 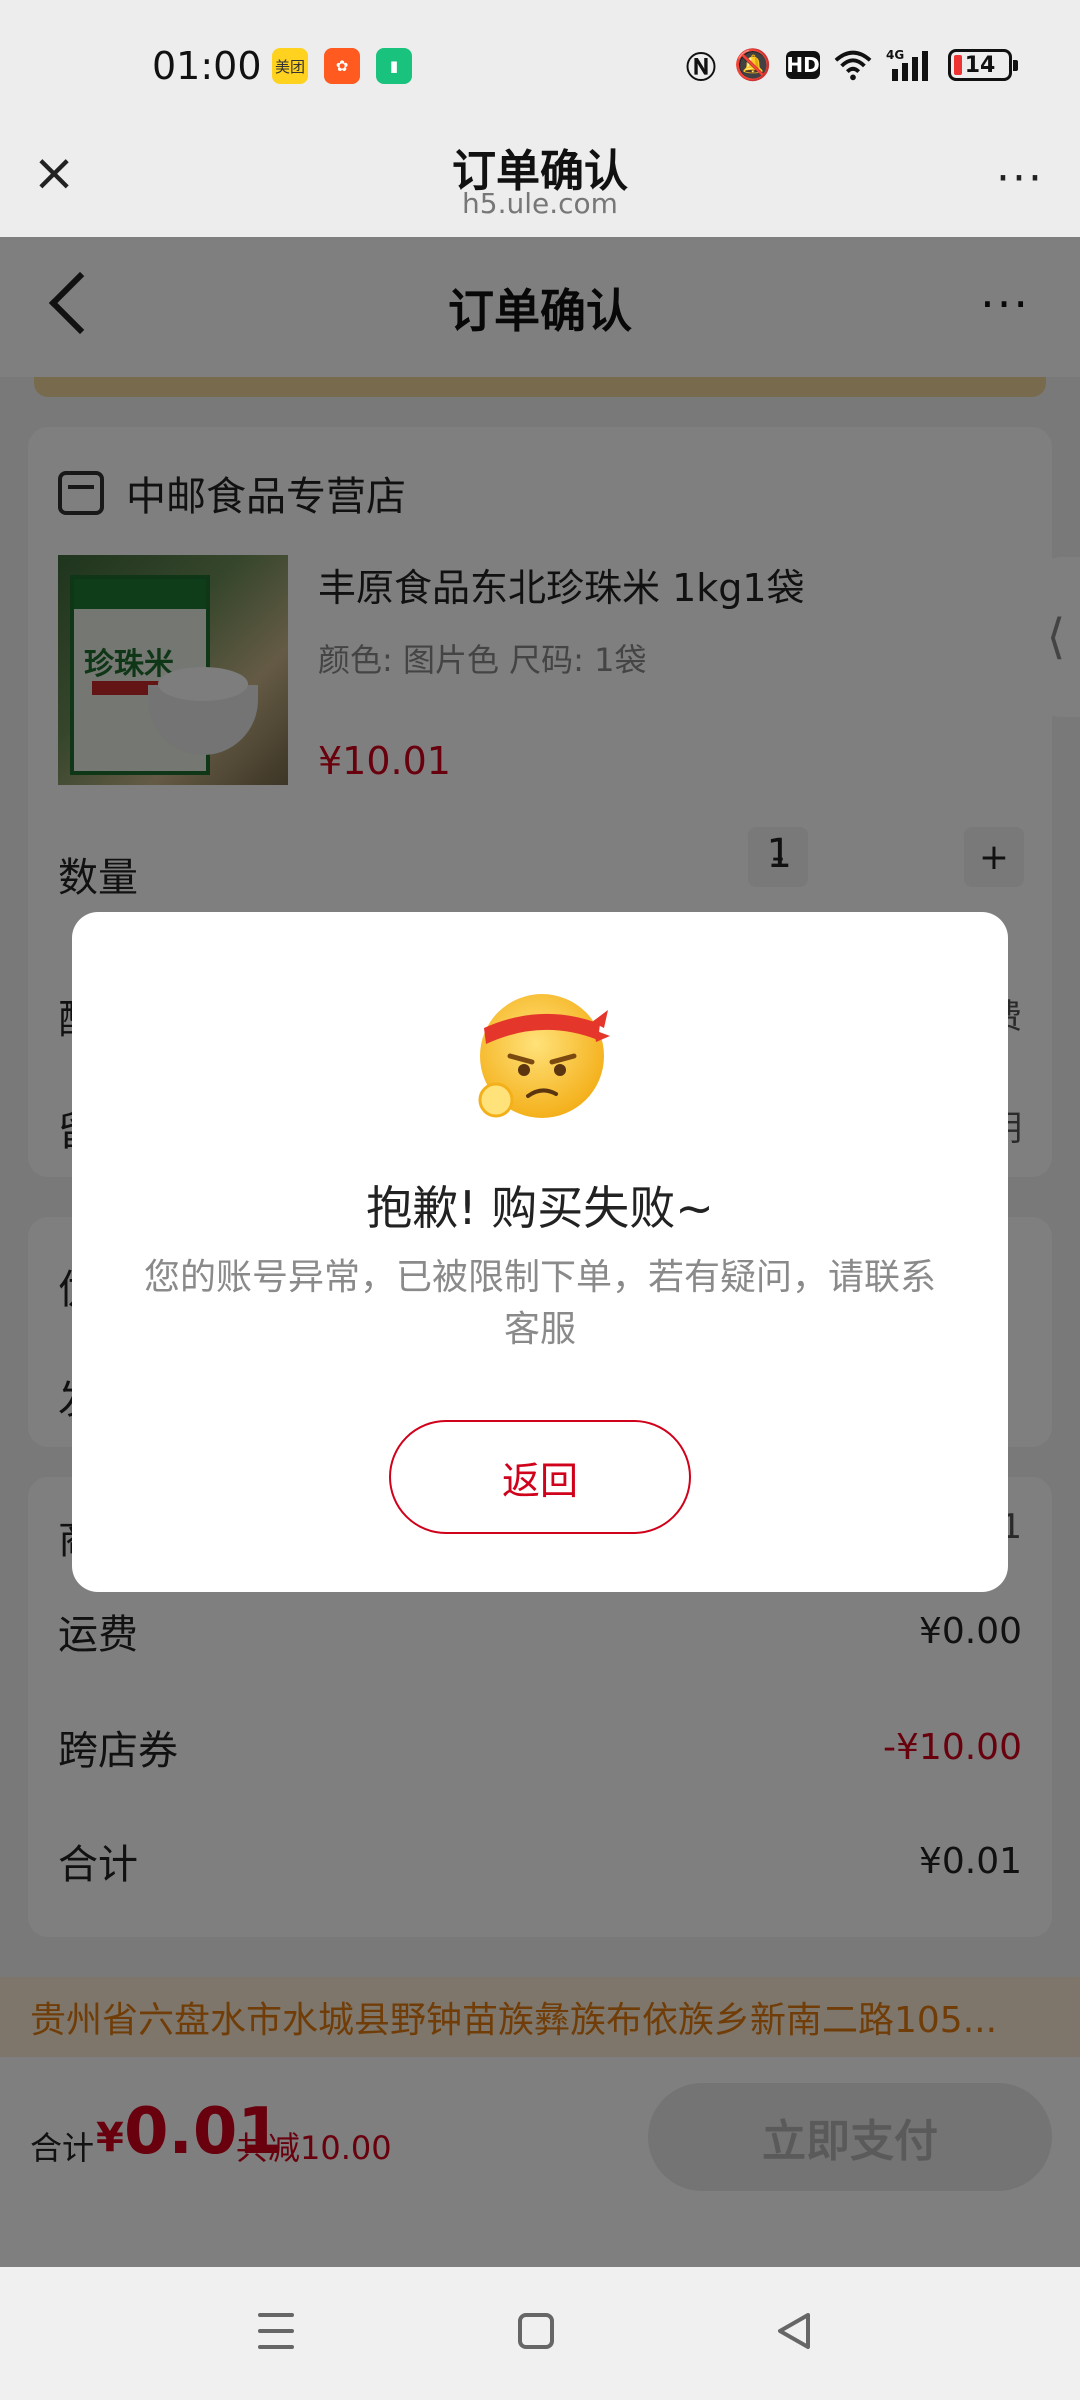 What do you see at coordinates (701, 68) in the screenshot?
I see `nfc-icon: Ⓝ` at bounding box center [701, 68].